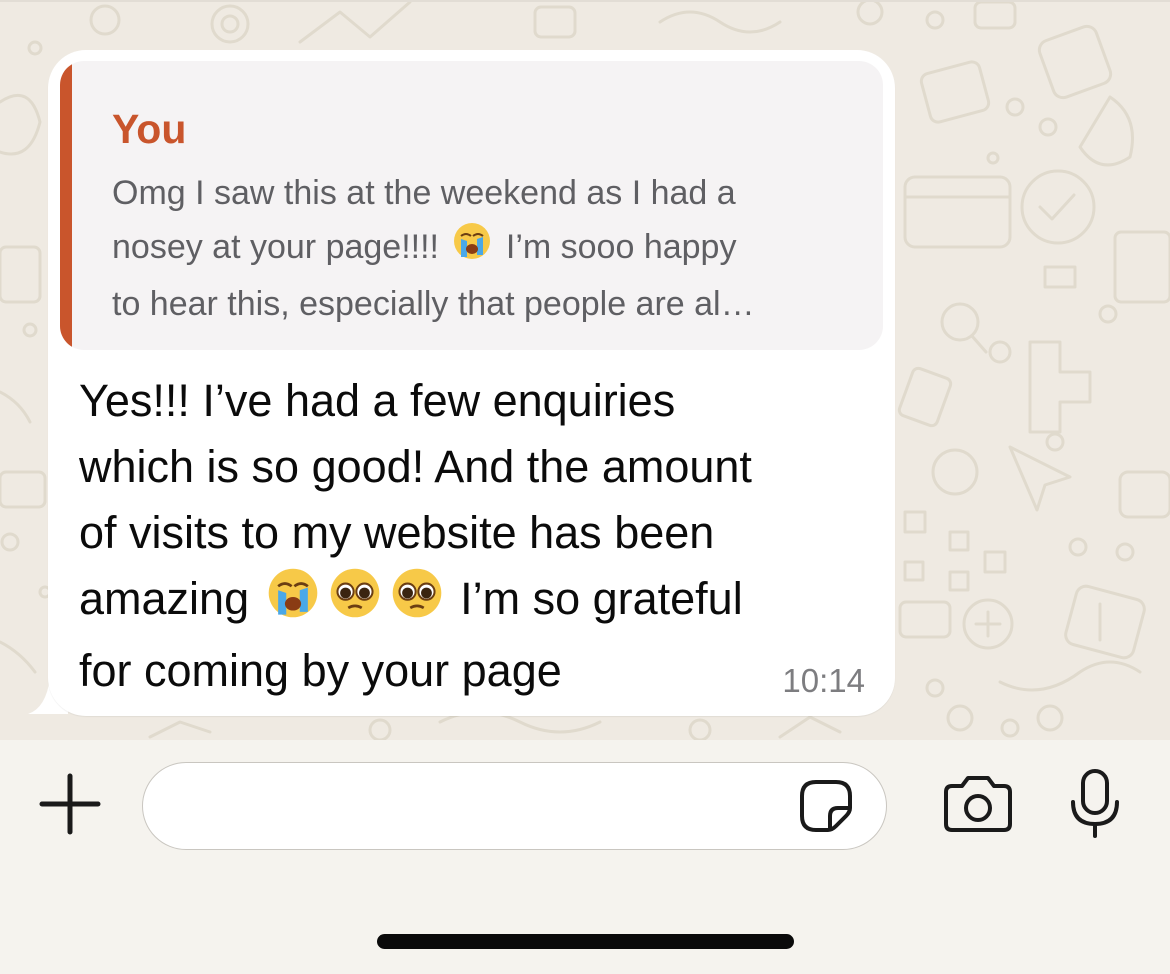 The height and width of the screenshot is (974, 1170). What do you see at coordinates (978, 804) in the screenshot?
I see `camera-icon` at bounding box center [978, 804].